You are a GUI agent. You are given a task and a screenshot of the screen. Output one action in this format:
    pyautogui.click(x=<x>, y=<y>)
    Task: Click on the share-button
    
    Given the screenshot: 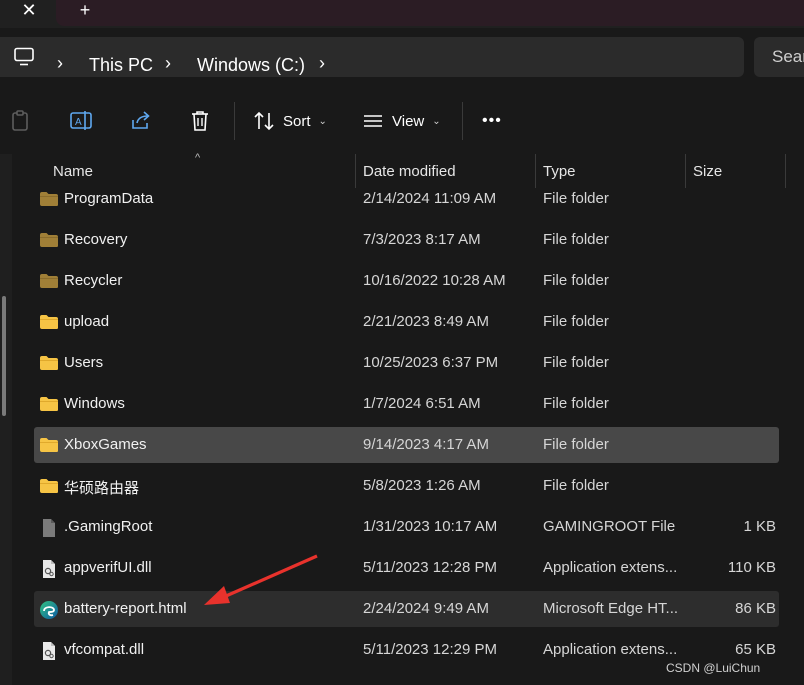 What is the action you would take?
    pyautogui.click(x=141, y=121)
    